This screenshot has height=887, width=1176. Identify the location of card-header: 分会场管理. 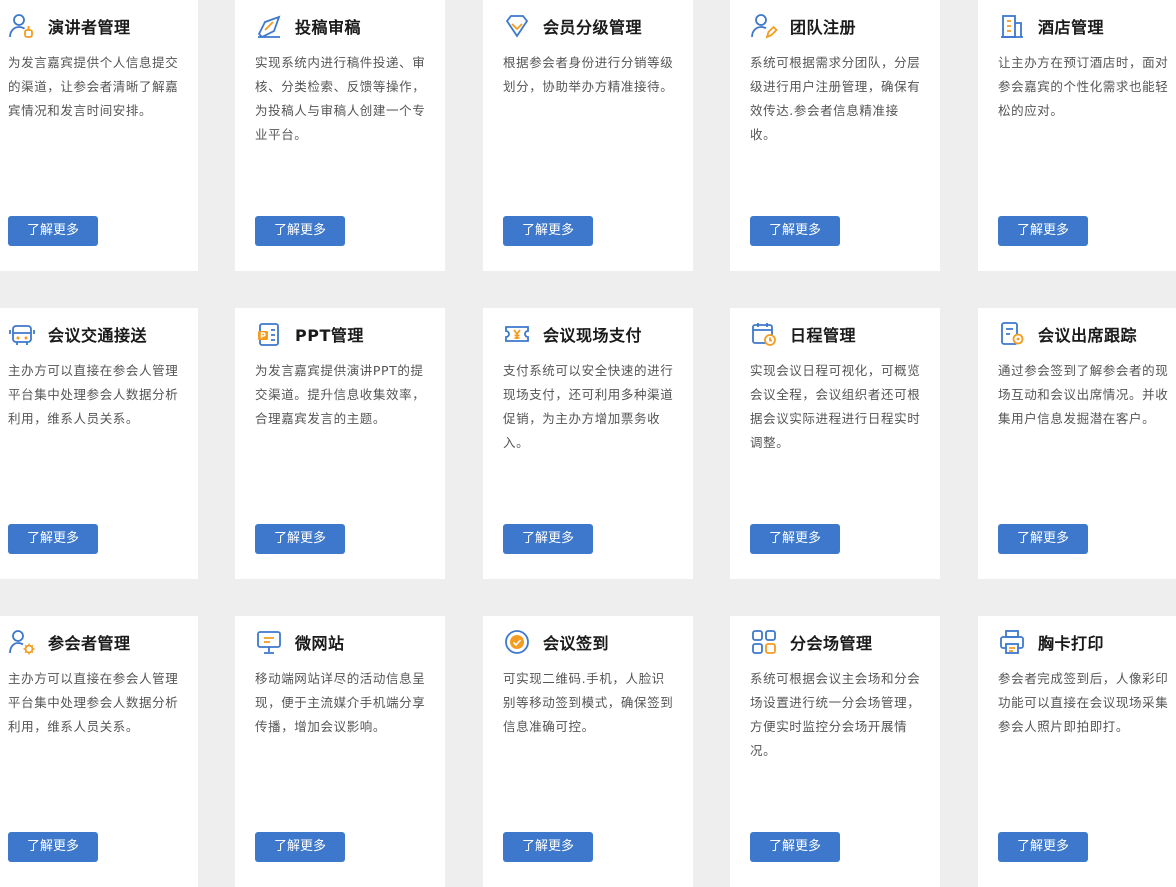
(811, 642).